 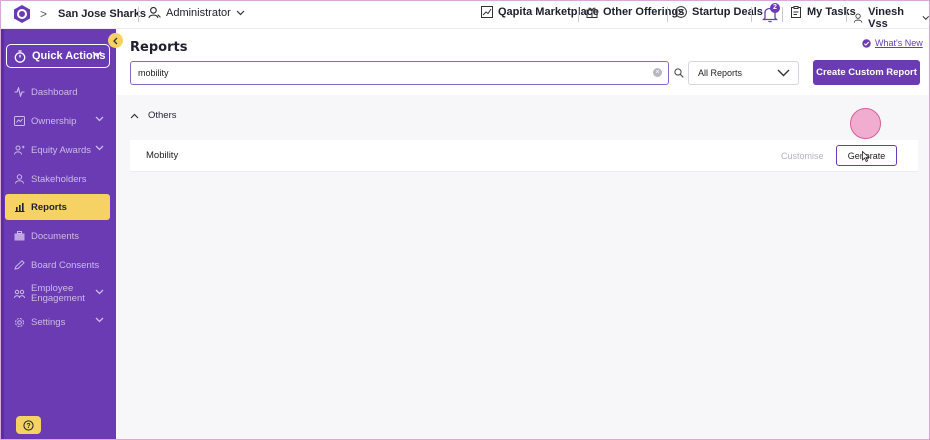 What do you see at coordinates (802, 156) in the screenshot?
I see `customise-button: Customise` at bounding box center [802, 156].